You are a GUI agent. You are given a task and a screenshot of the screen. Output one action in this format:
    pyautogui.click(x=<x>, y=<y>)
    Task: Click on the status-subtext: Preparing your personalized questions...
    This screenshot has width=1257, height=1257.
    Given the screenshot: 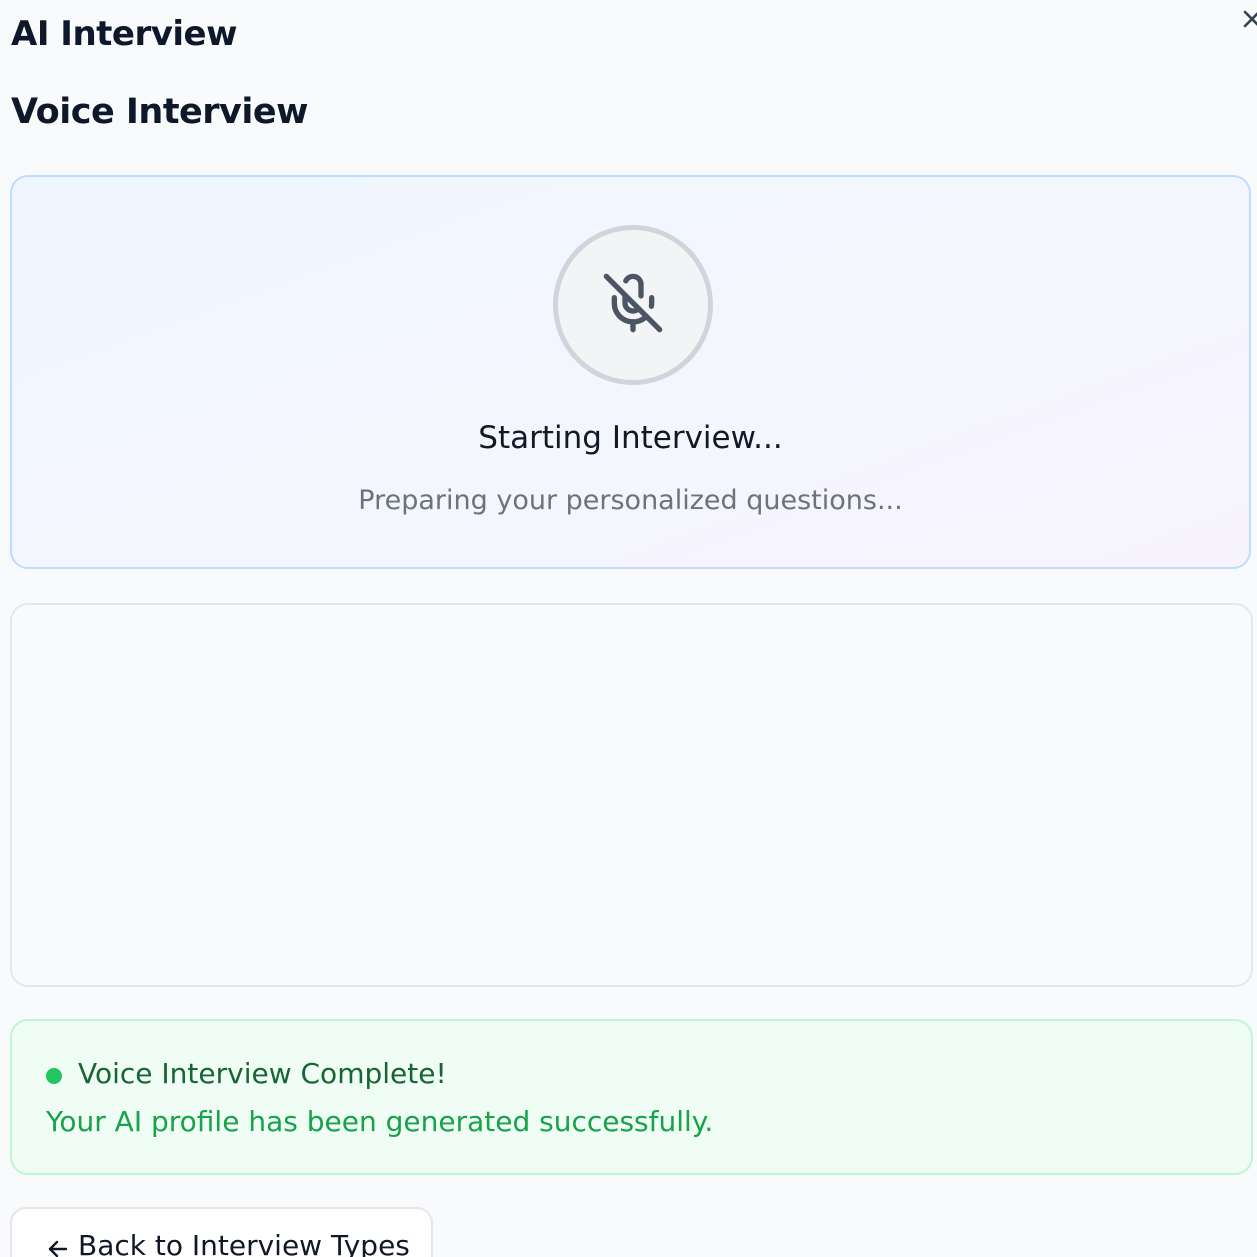 What is the action you would take?
    pyautogui.click(x=630, y=500)
    